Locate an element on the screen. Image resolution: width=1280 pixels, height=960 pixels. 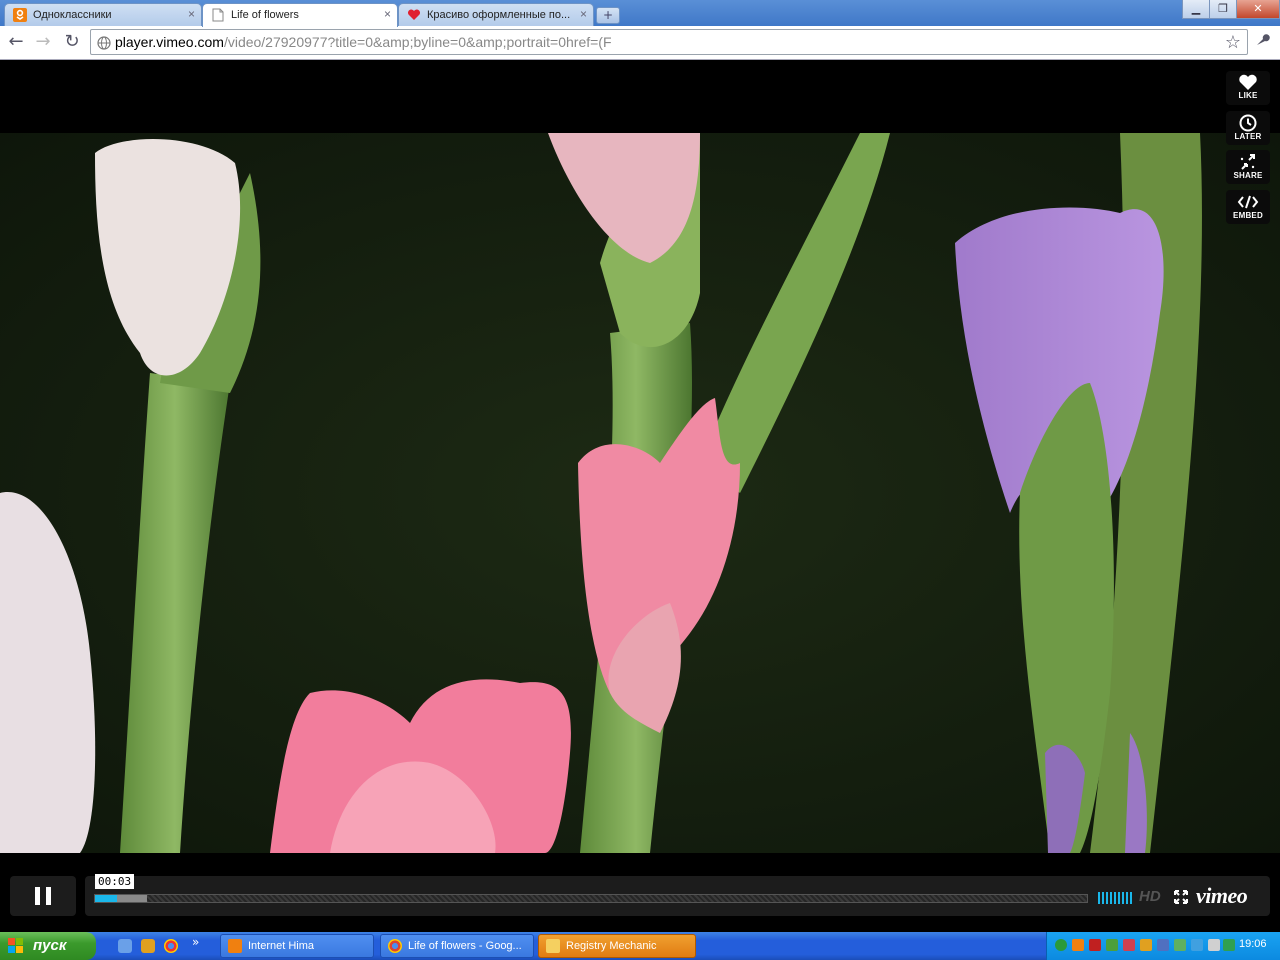
tray-network-icon is located at coordinates (1197, 945).